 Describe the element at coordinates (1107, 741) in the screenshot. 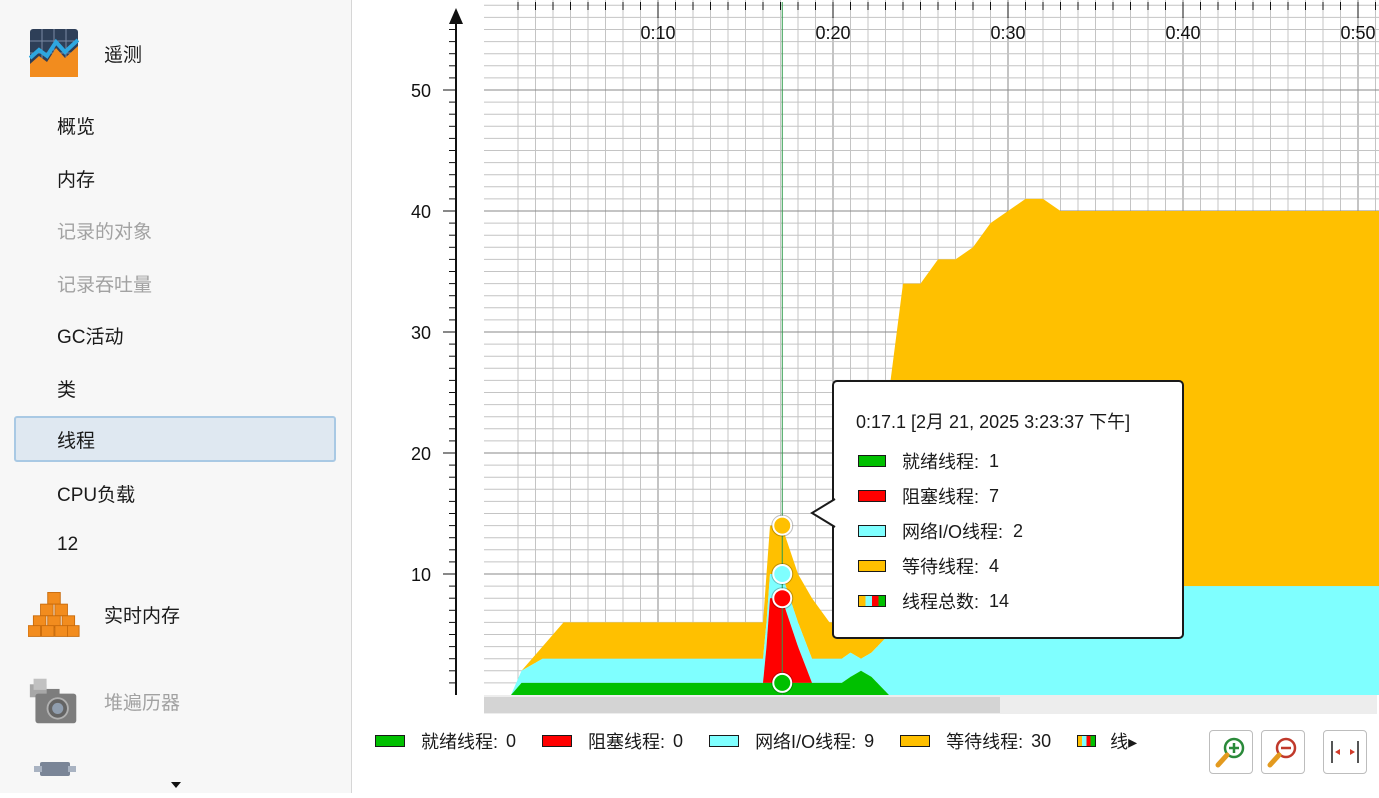

I see `legend-item-total: 线▸` at that location.